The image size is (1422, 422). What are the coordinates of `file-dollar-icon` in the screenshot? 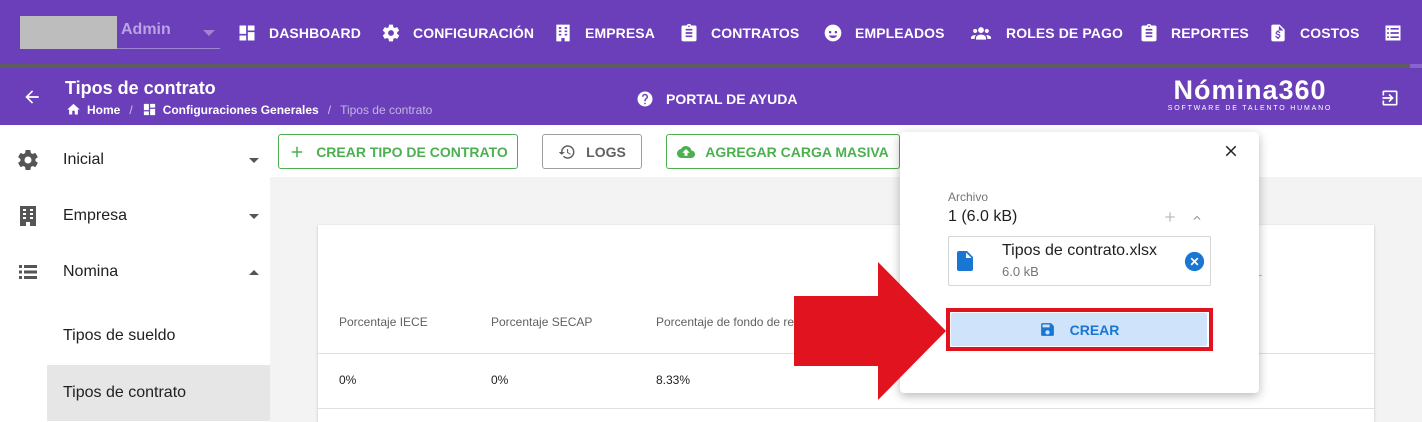 It's located at (1278, 33).